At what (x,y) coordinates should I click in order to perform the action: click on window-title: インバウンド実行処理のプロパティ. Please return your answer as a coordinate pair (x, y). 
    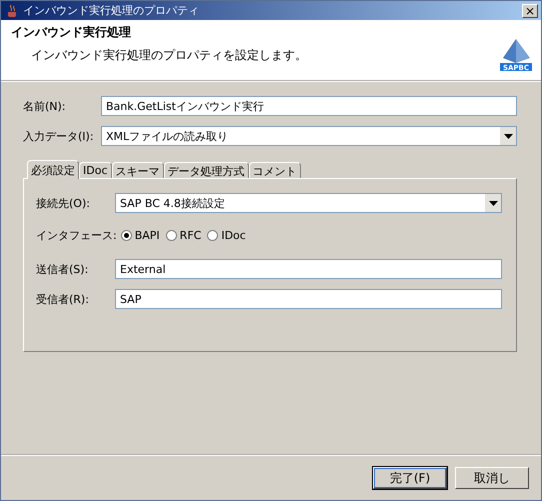
    Looking at the image, I should click on (111, 10).